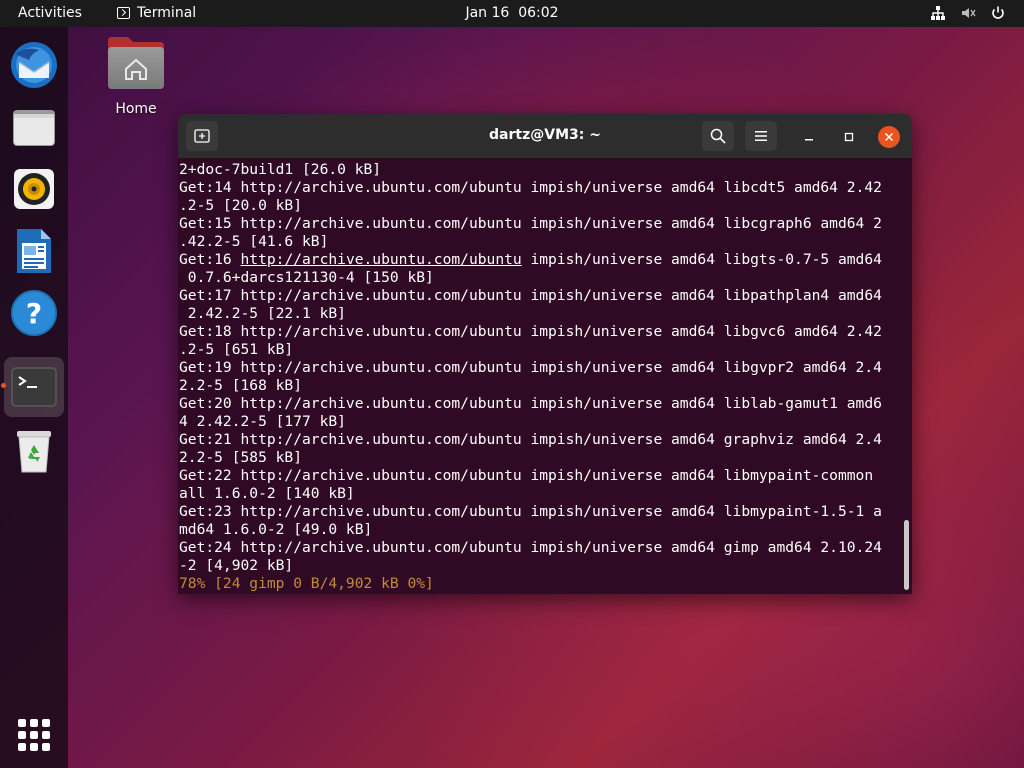 This screenshot has height=768, width=1024. Describe the element at coordinates (262, 313) in the screenshot. I see `terminal-line: 2.42.2-5 [22.1 kB]` at that location.